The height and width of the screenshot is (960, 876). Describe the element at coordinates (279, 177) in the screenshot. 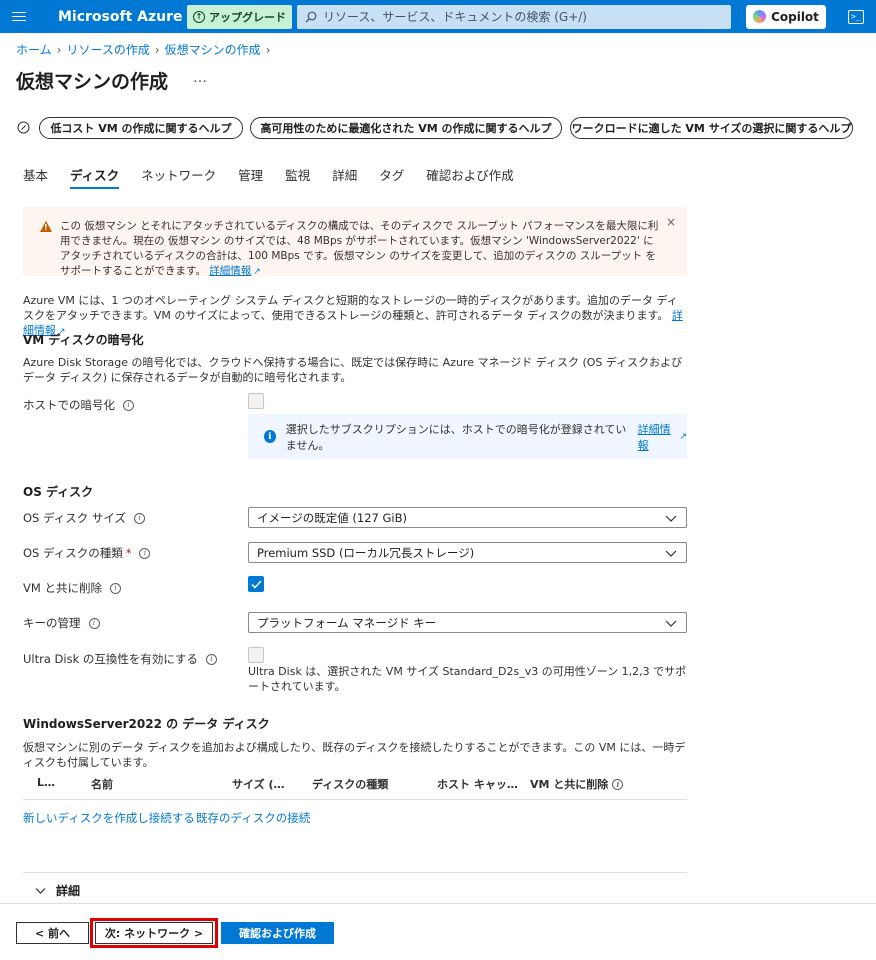

I see `wizard-tabs: 基本 ディスク ネットワーク 管理 監視 詳細 タグ 確認および作成` at that location.